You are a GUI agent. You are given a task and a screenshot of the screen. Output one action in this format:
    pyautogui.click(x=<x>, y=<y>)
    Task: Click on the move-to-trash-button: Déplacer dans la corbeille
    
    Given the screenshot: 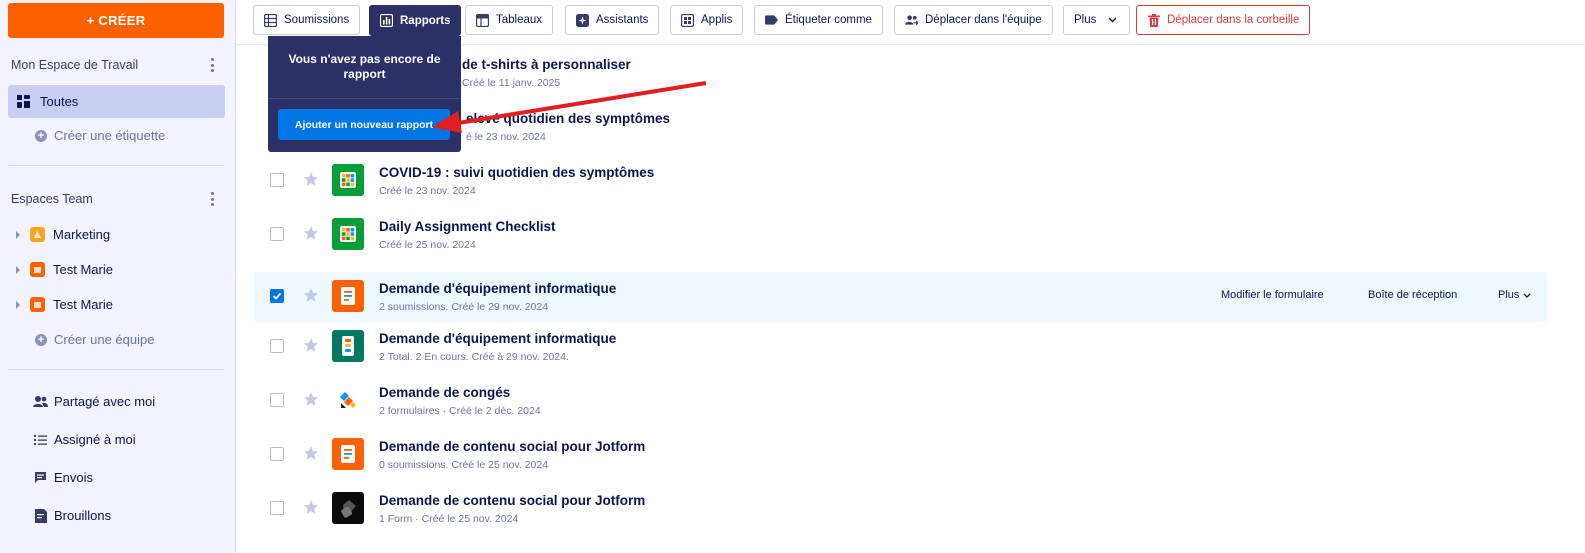 What is the action you would take?
    pyautogui.click(x=1223, y=20)
    